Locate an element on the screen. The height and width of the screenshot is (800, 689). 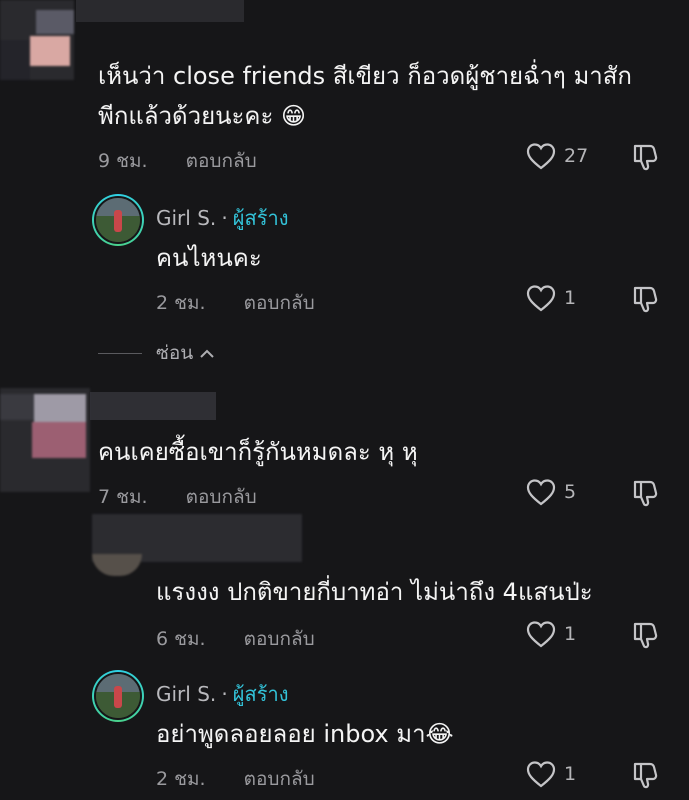
comment-time: 7 ชม. is located at coordinates (123, 497).